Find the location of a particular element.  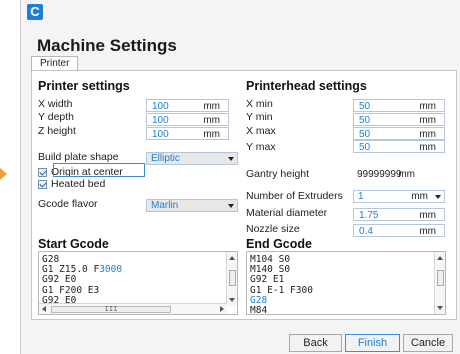

x-min-input: 50 mm is located at coordinates (399, 105).